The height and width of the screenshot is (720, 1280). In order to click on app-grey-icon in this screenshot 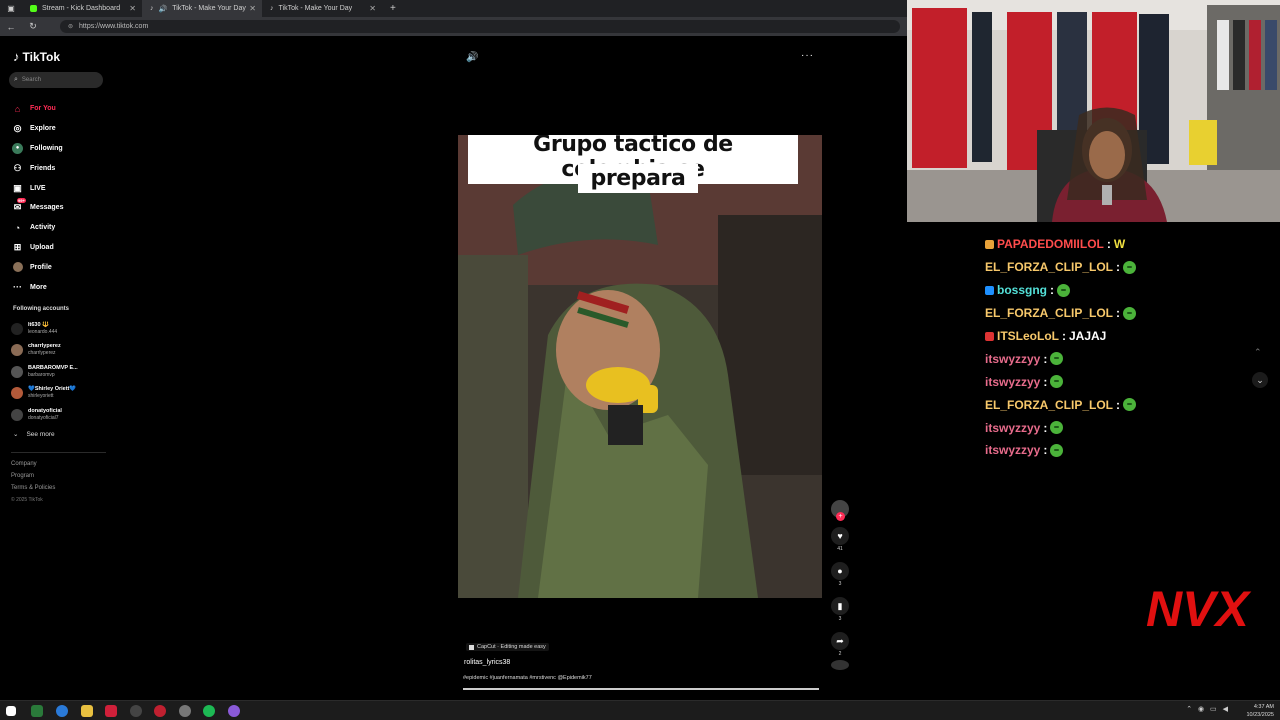, I will do `click(185, 711)`.